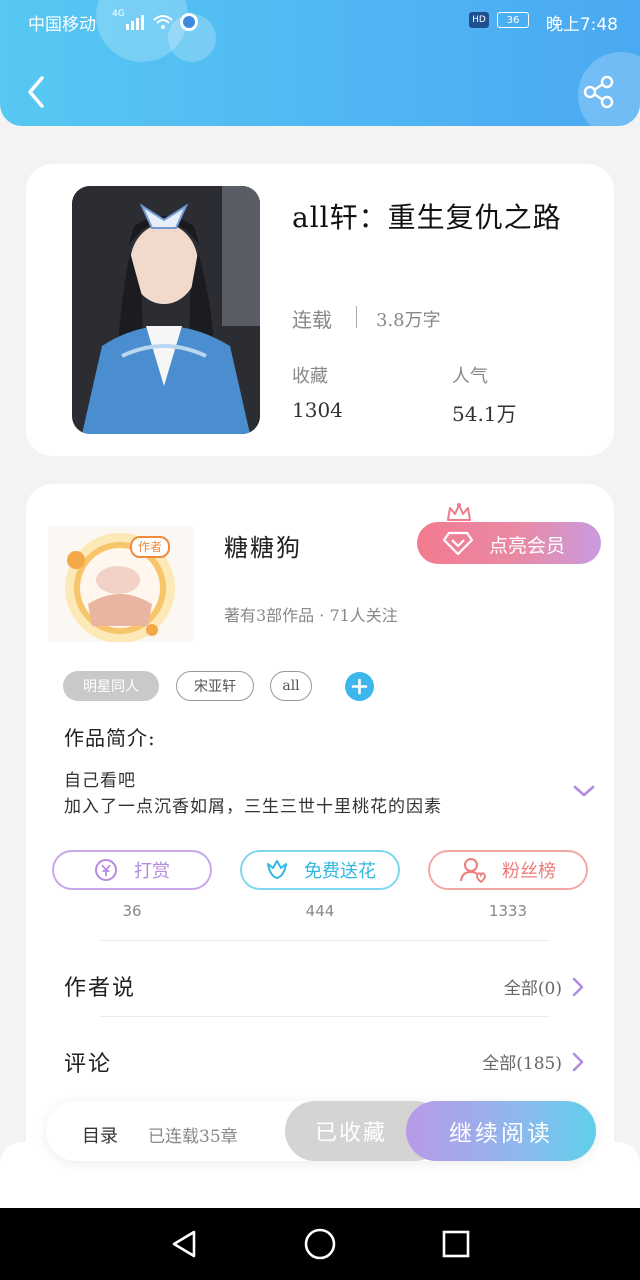  Describe the element at coordinates (456, 1244) in the screenshot. I see `nav-recents-icon` at that location.